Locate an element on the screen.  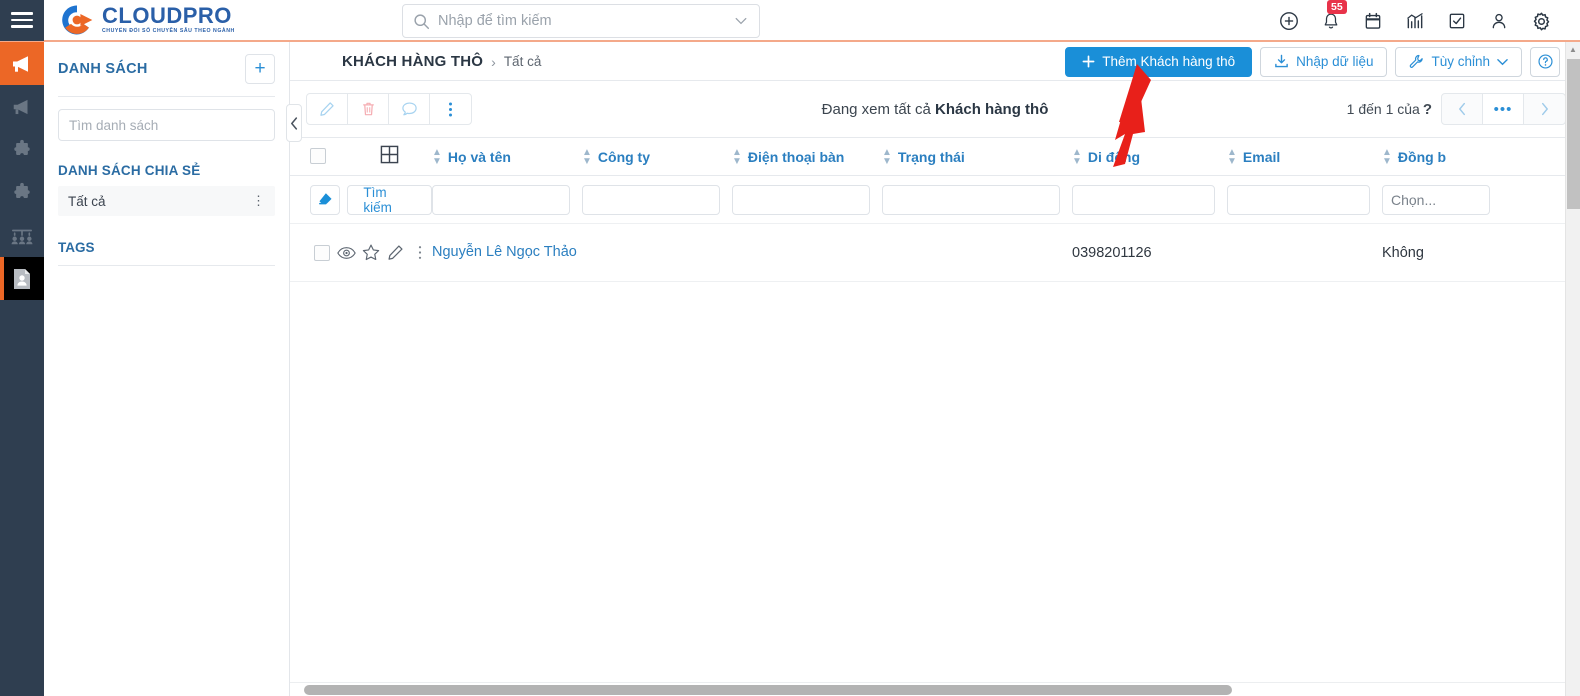
column-label: Họ và tên is located at coordinates (479, 156).